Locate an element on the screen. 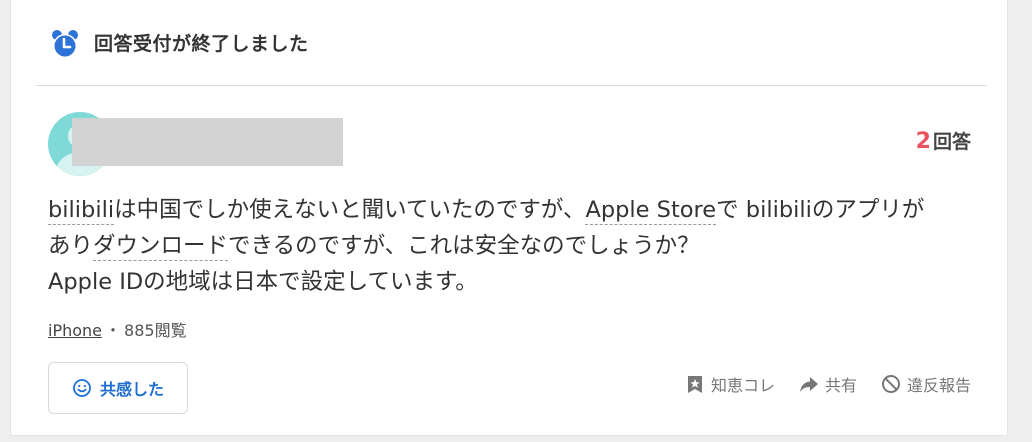  answer-count-number: 2 is located at coordinates (923, 141).